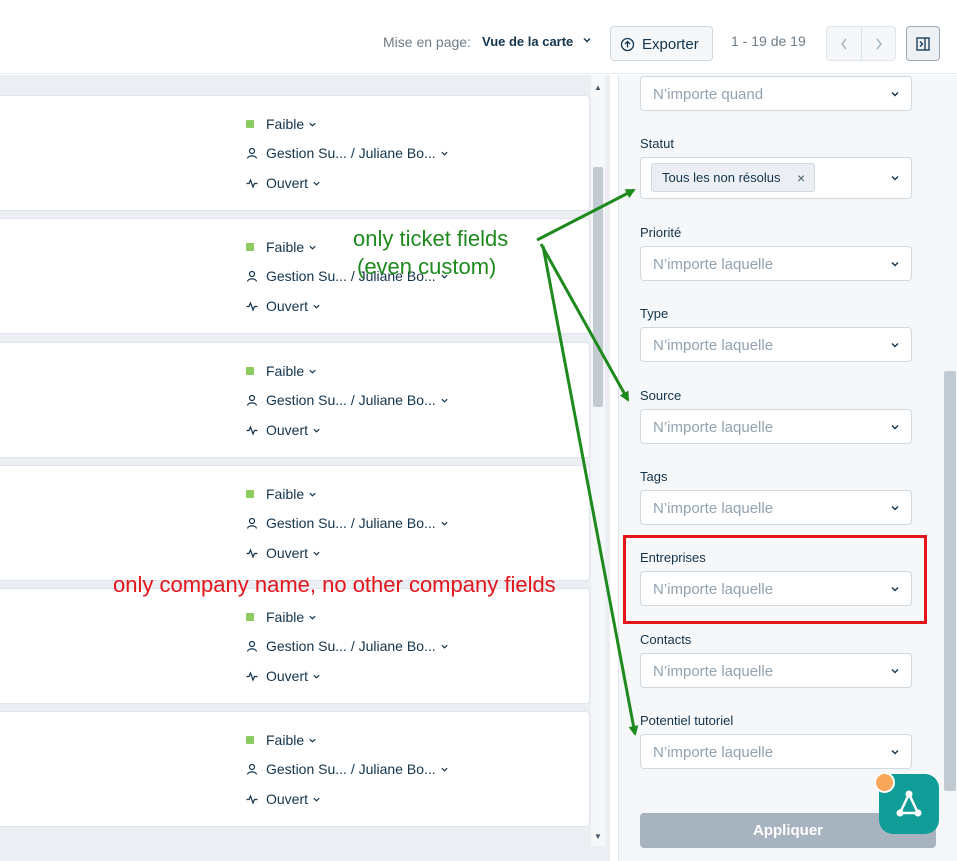 The image size is (957, 861). I want to click on annotation-green-line-2: (even custom), so click(427, 266).